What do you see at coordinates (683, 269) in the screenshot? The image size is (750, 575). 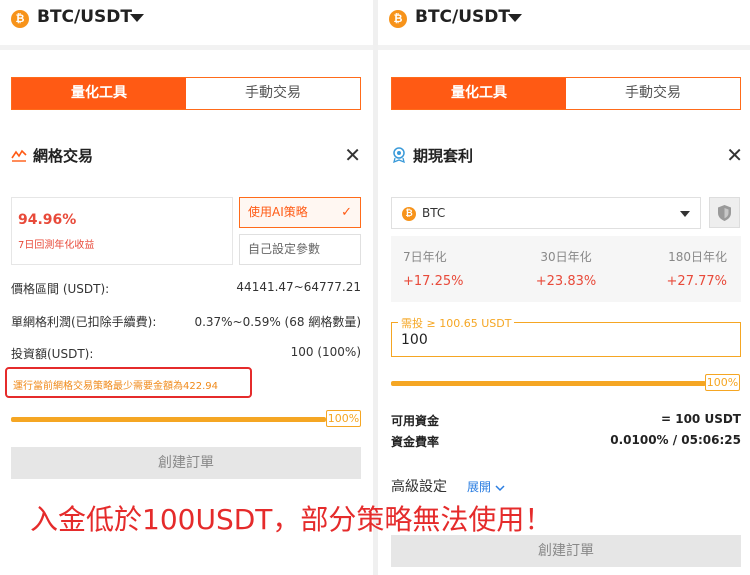 I see `rate-180d: 180日年化 +27.77%` at bounding box center [683, 269].